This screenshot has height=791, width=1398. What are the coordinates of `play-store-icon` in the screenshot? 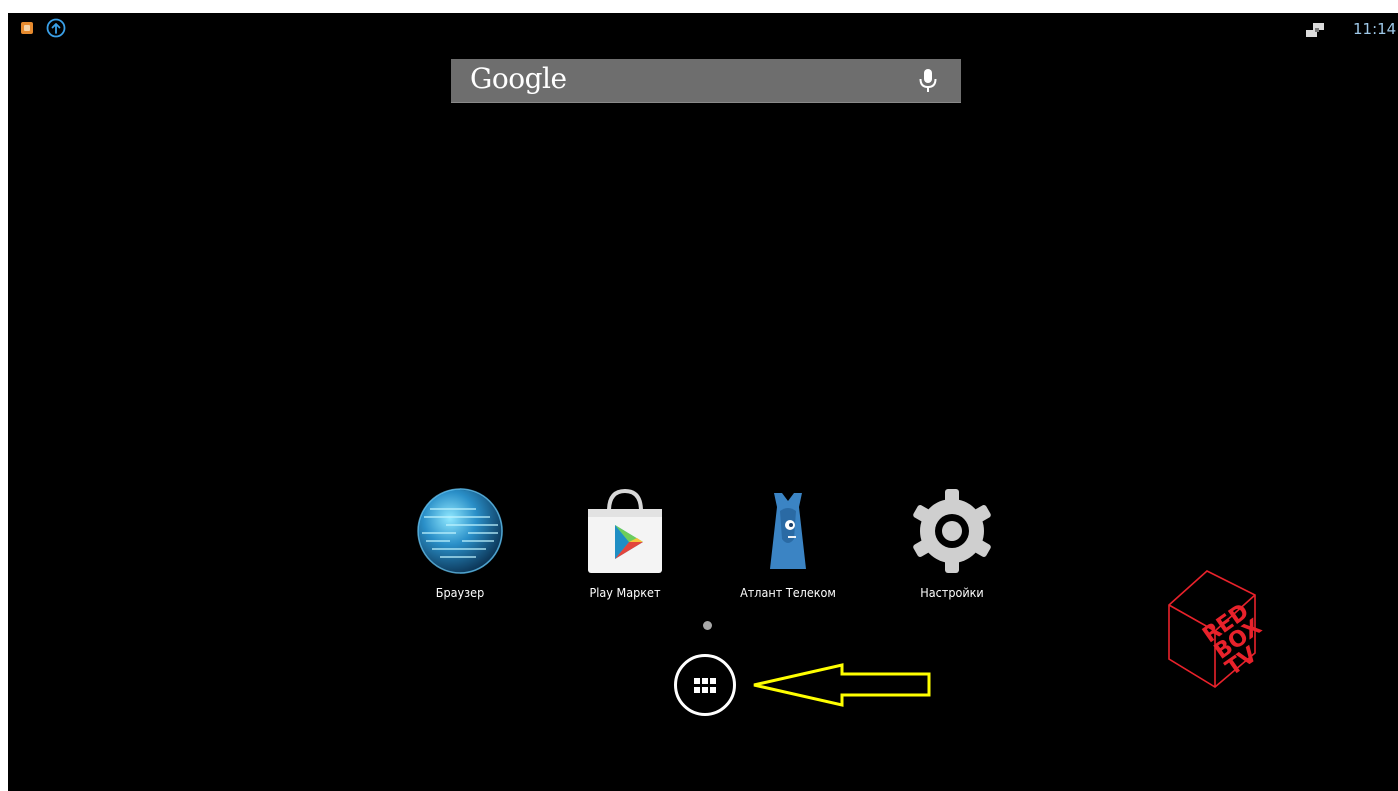 It's located at (625, 530).